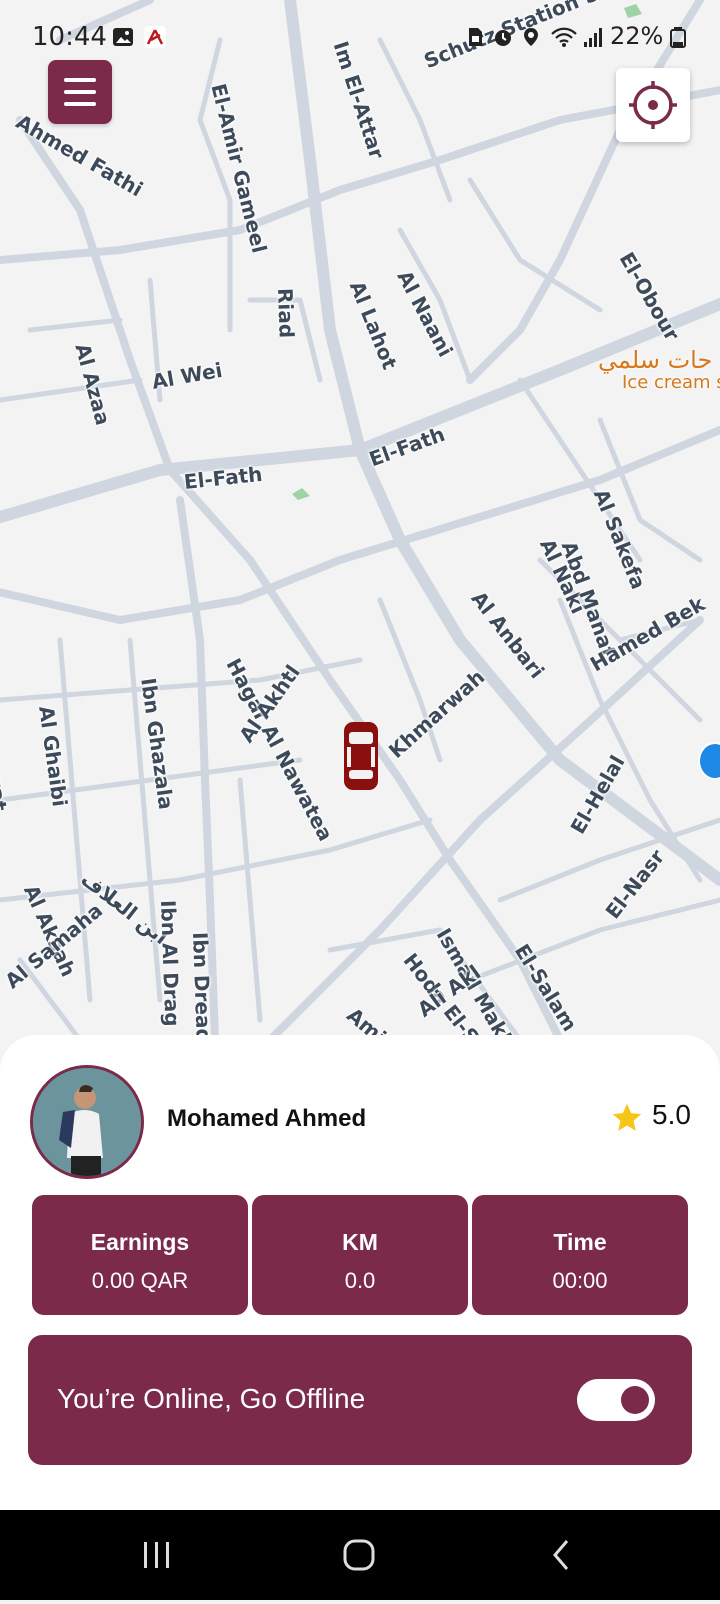 The height and width of the screenshot is (1604, 720). What do you see at coordinates (580, 1280) in the screenshot?
I see `time-value: 00:00` at bounding box center [580, 1280].